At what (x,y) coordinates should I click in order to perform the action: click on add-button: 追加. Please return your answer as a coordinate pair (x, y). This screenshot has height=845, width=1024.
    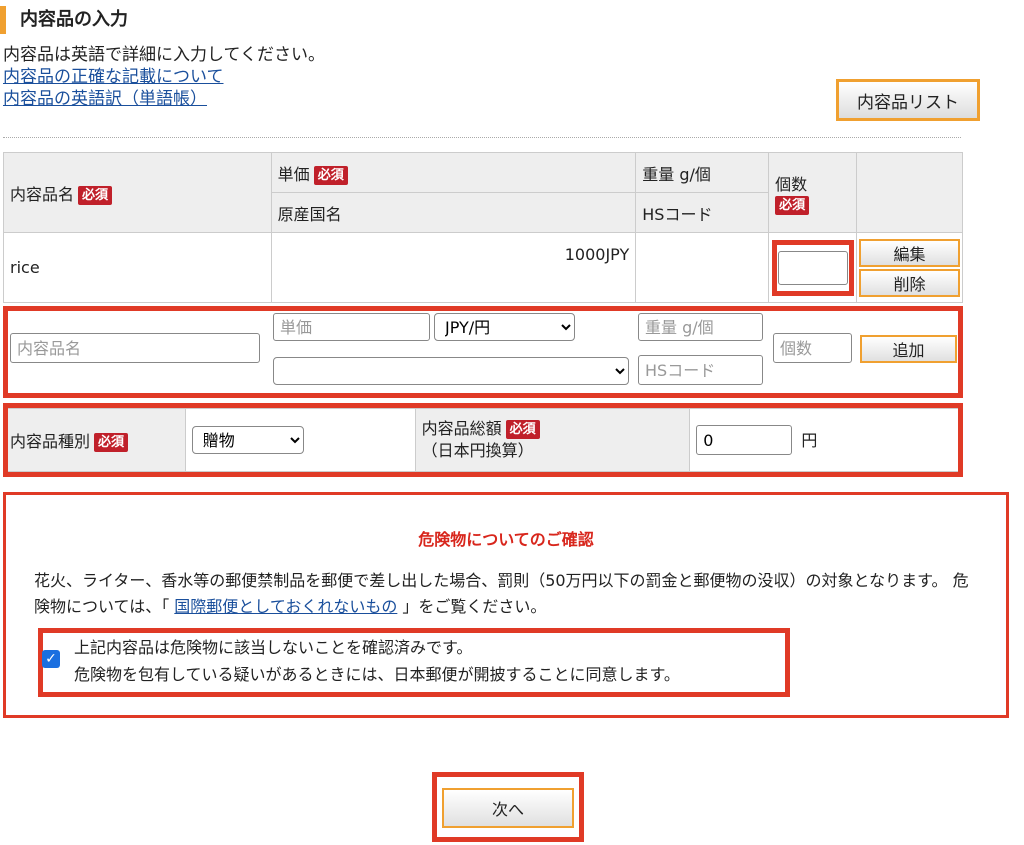
    Looking at the image, I should click on (908, 349).